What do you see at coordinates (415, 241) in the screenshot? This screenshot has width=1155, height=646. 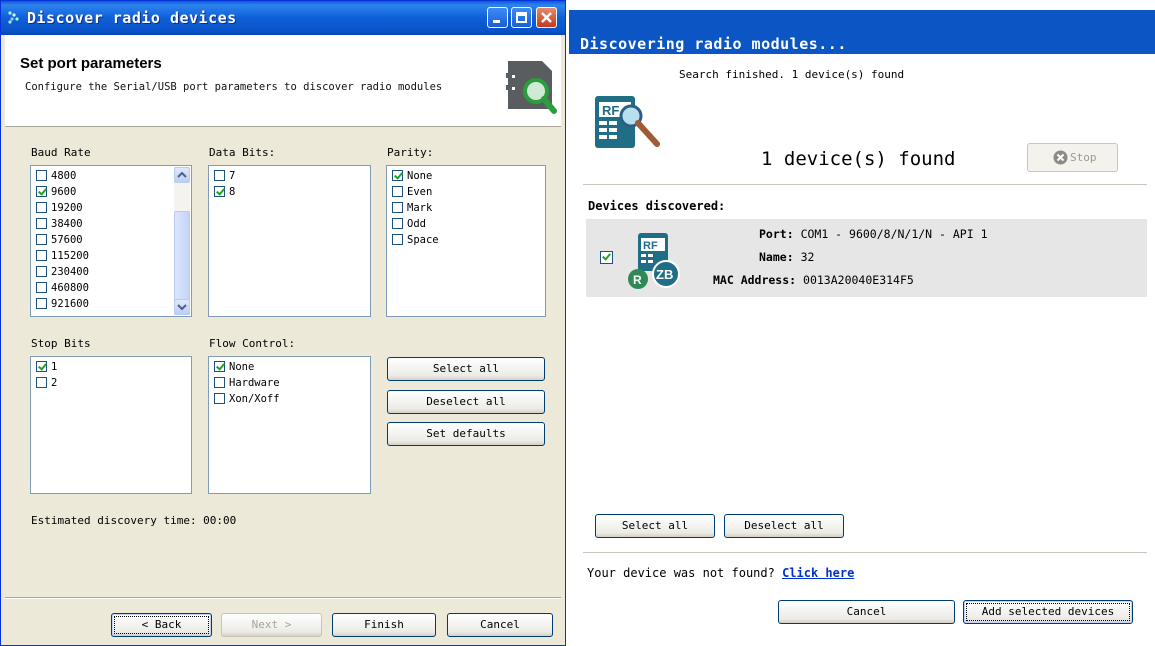 I see `parity-option: Space` at bounding box center [415, 241].